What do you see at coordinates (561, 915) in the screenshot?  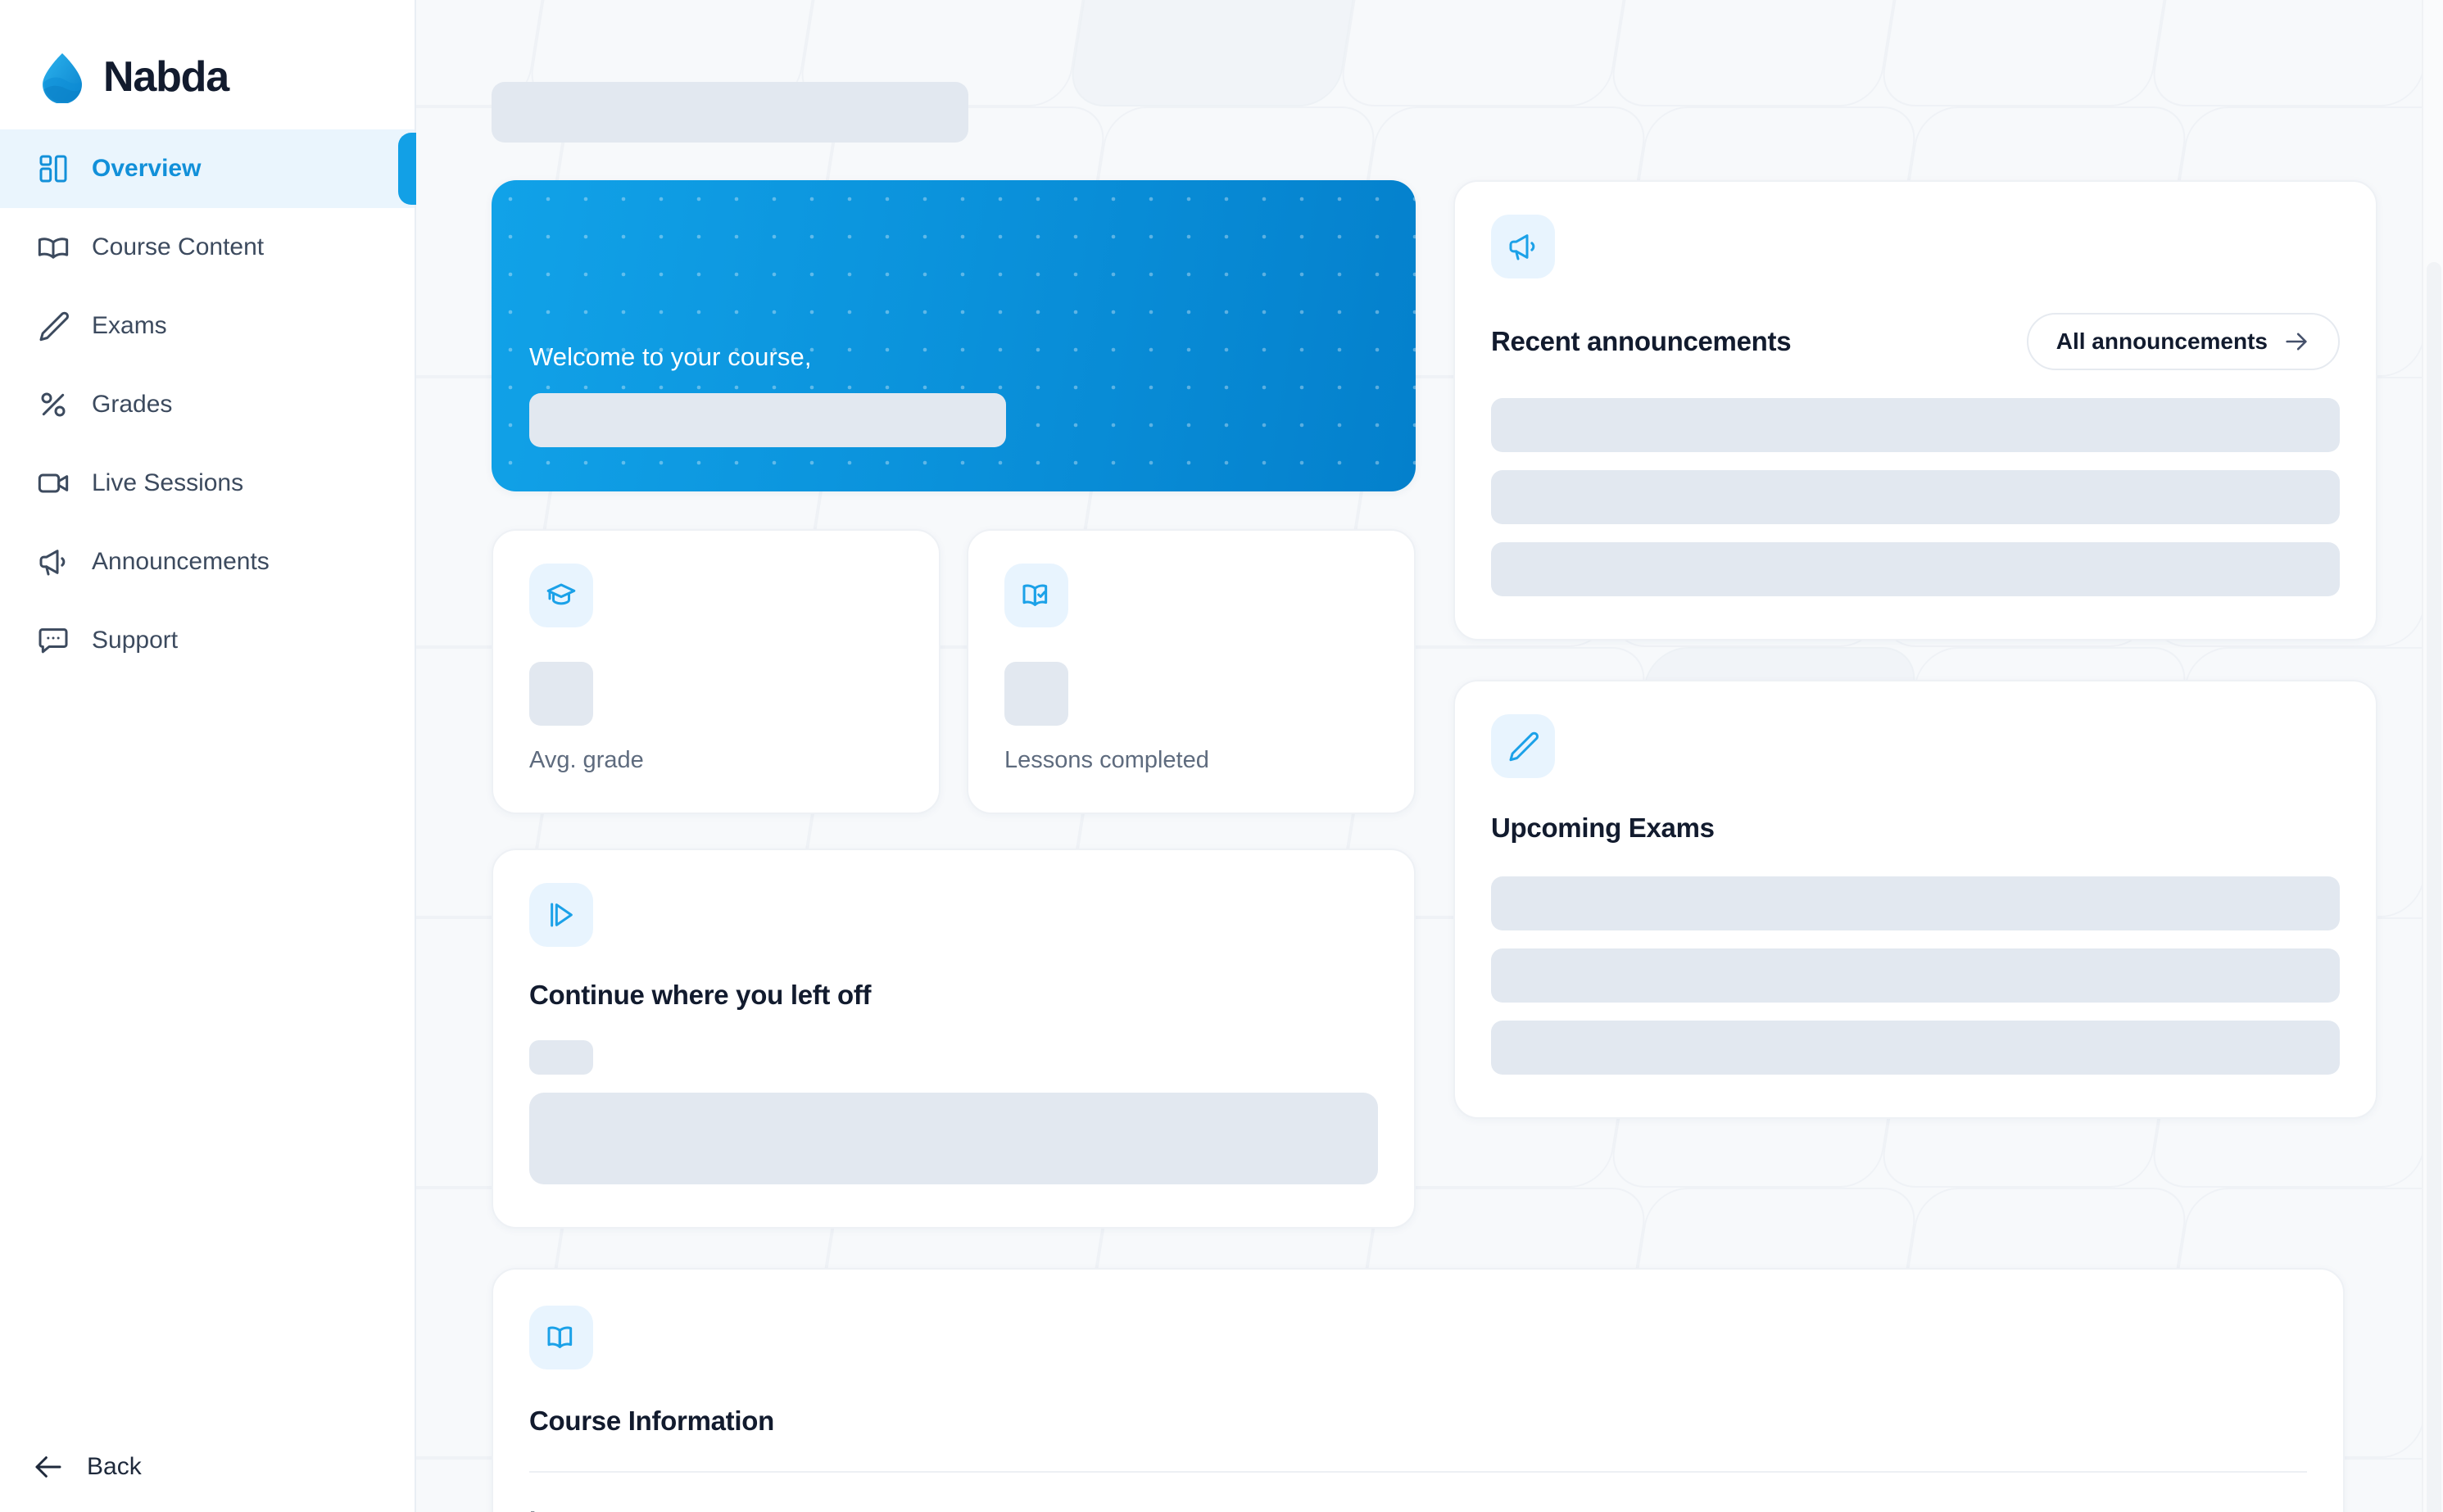 I see `skip-play-icon` at bounding box center [561, 915].